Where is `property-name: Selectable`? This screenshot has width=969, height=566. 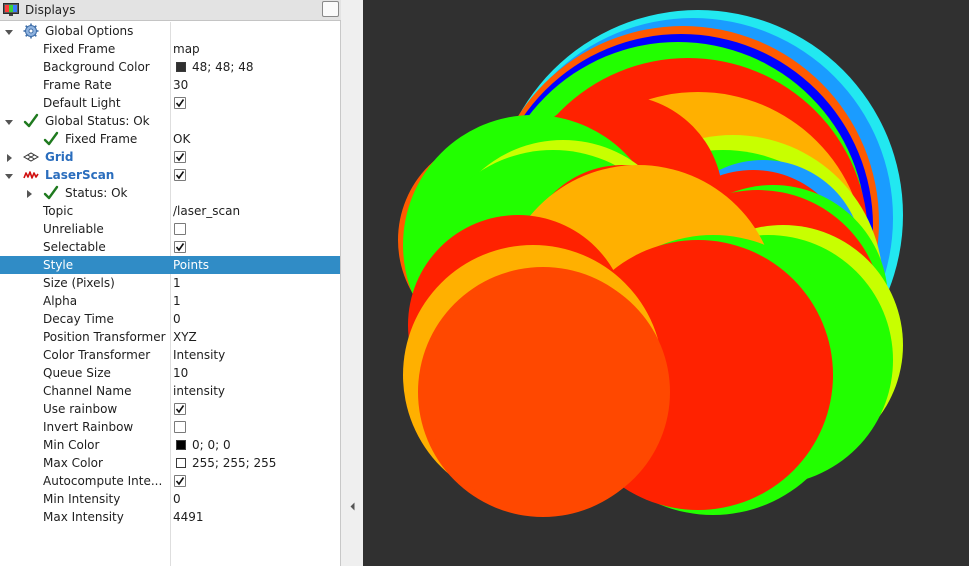
property-name: Selectable is located at coordinates (74, 247).